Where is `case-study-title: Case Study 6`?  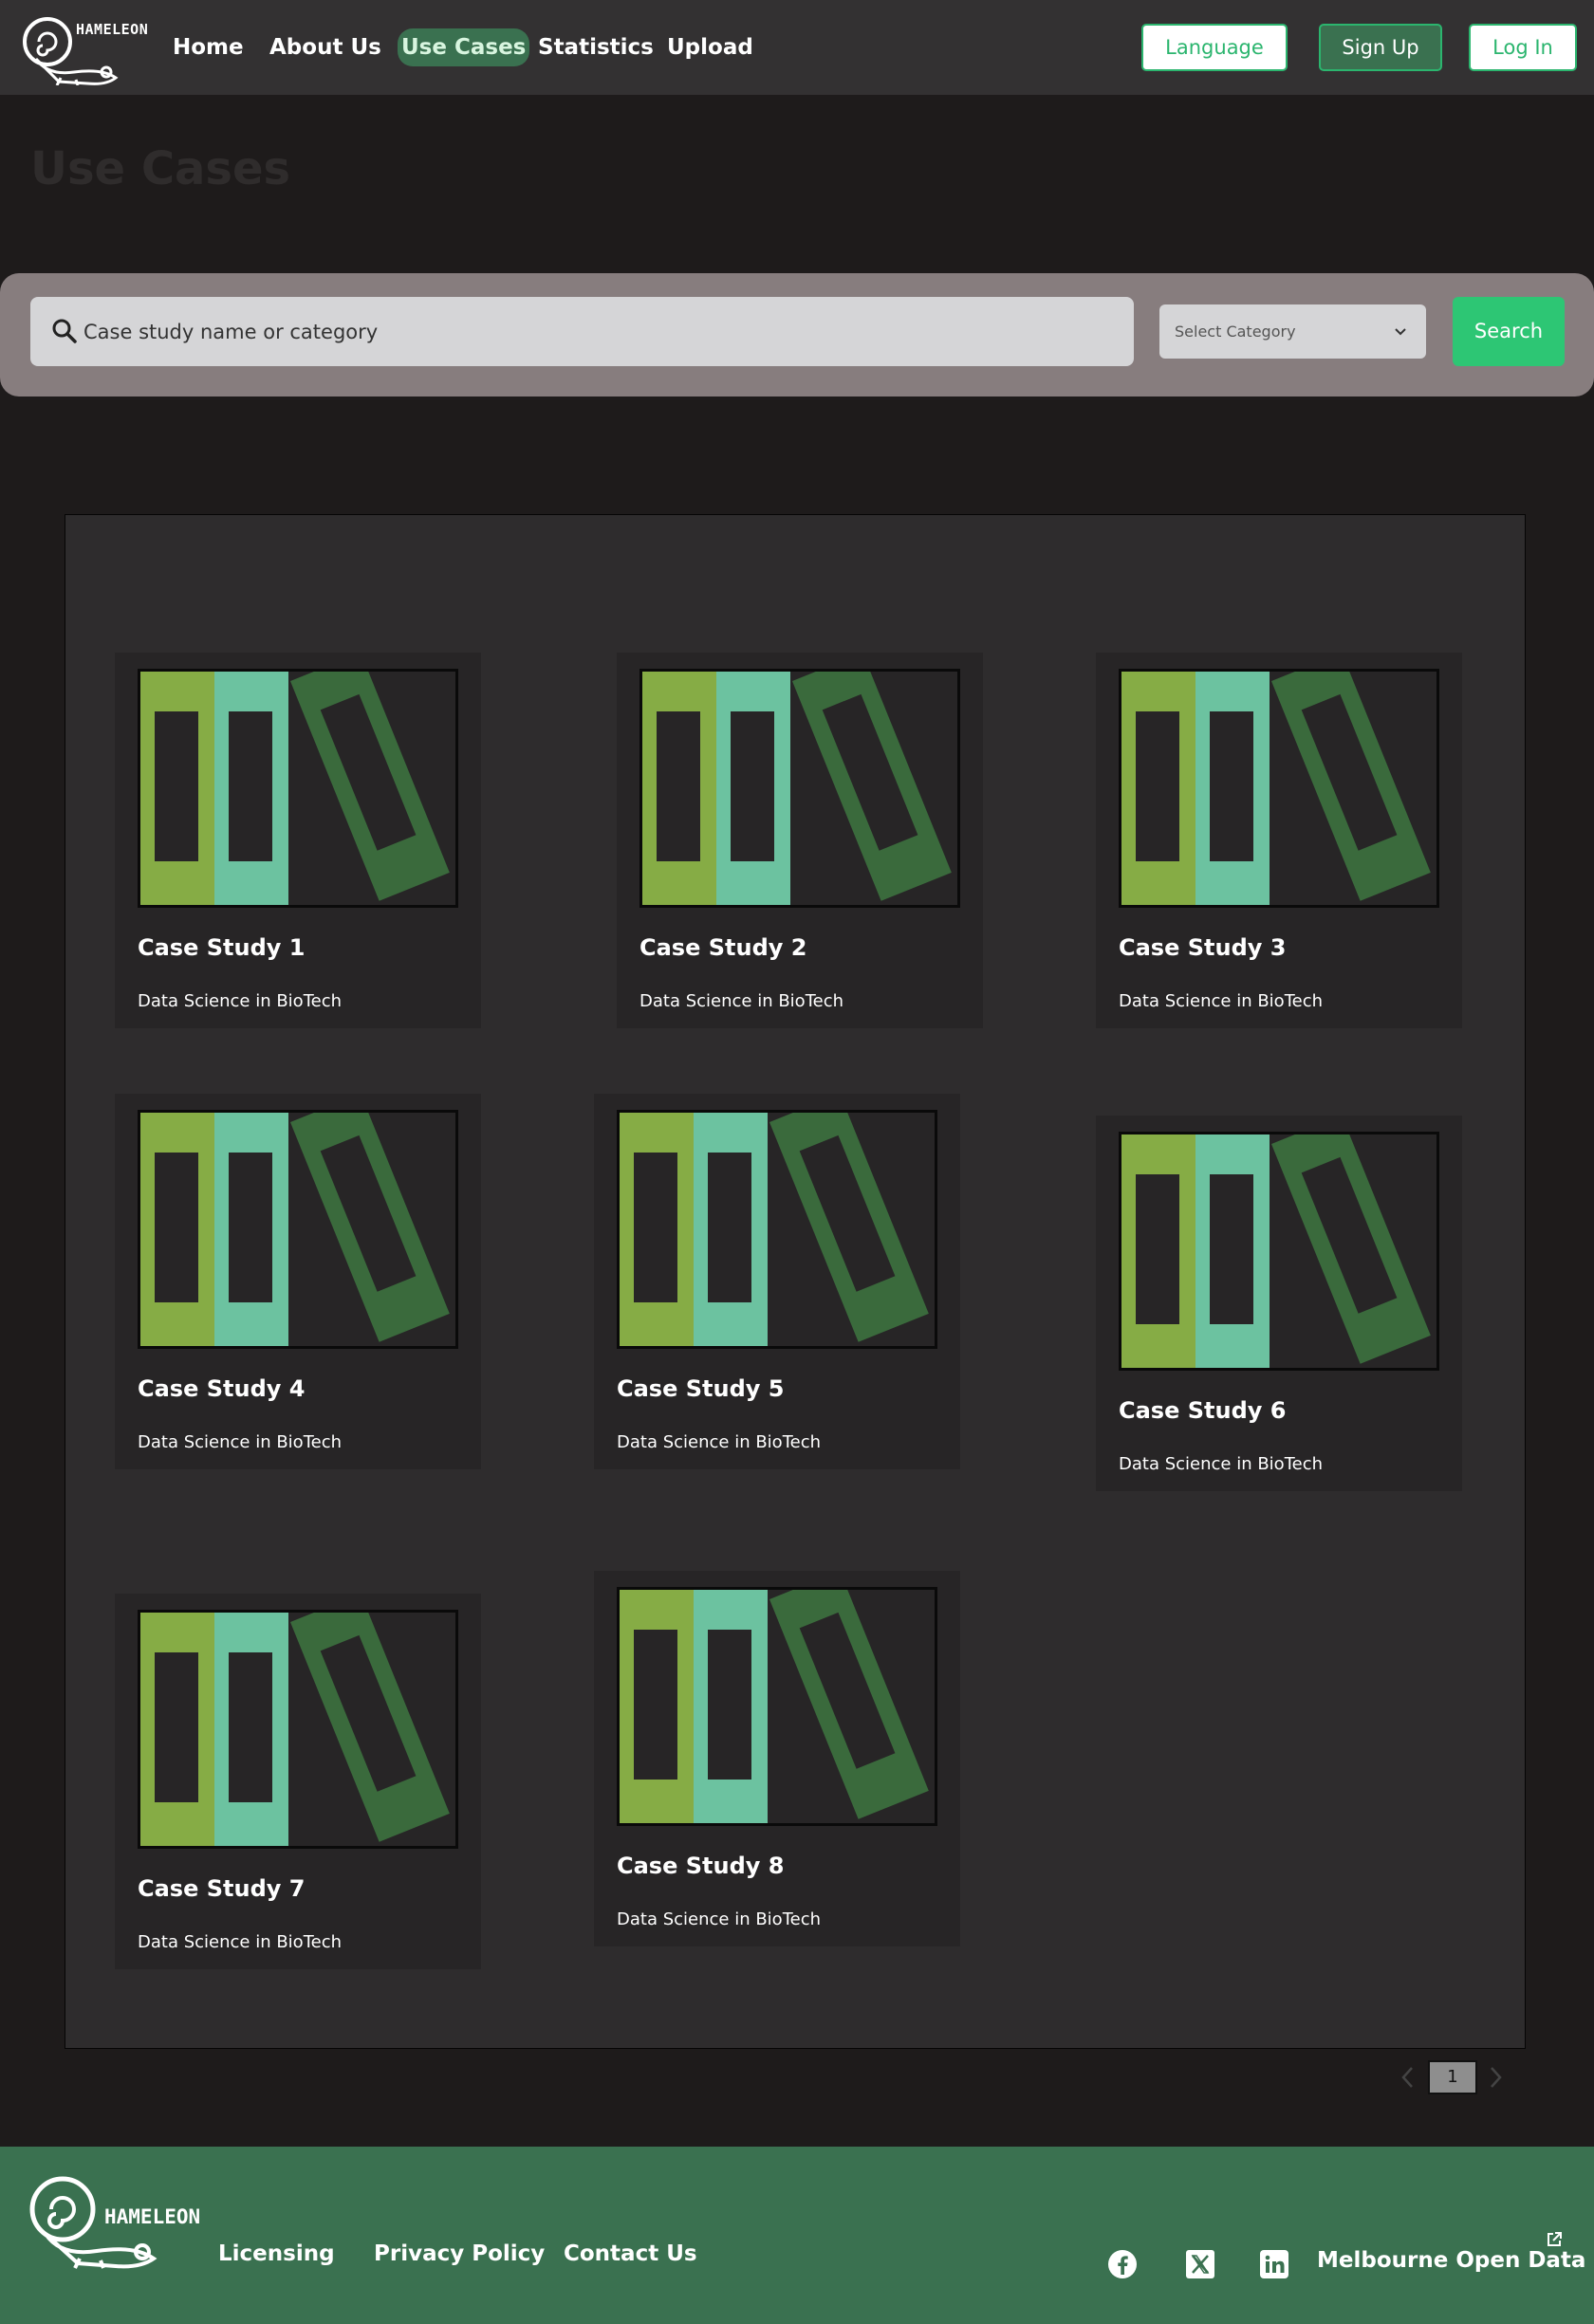 case-study-title: Case Study 6 is located at coordinates (1203, 1411).